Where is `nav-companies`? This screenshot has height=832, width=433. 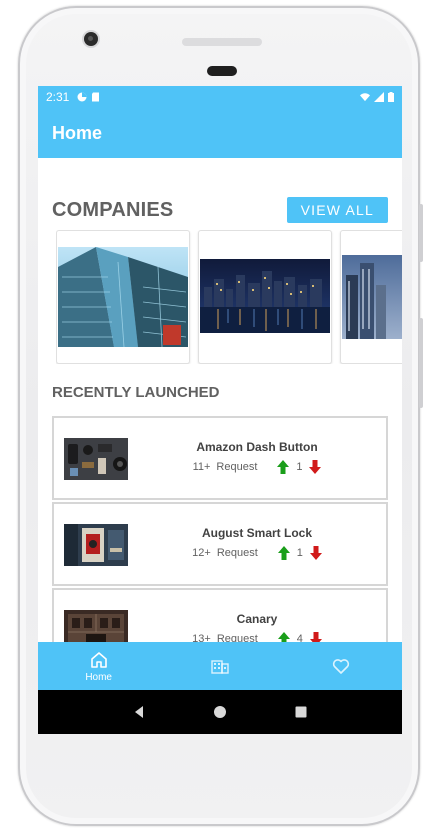 nav-companies is located at coordinates (219, 666).